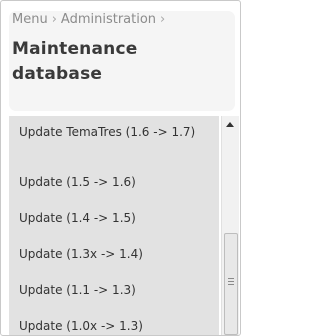 The height and width of the screenshot is (336, 320). I want to click on scroll-thumb, so click(231, 284).